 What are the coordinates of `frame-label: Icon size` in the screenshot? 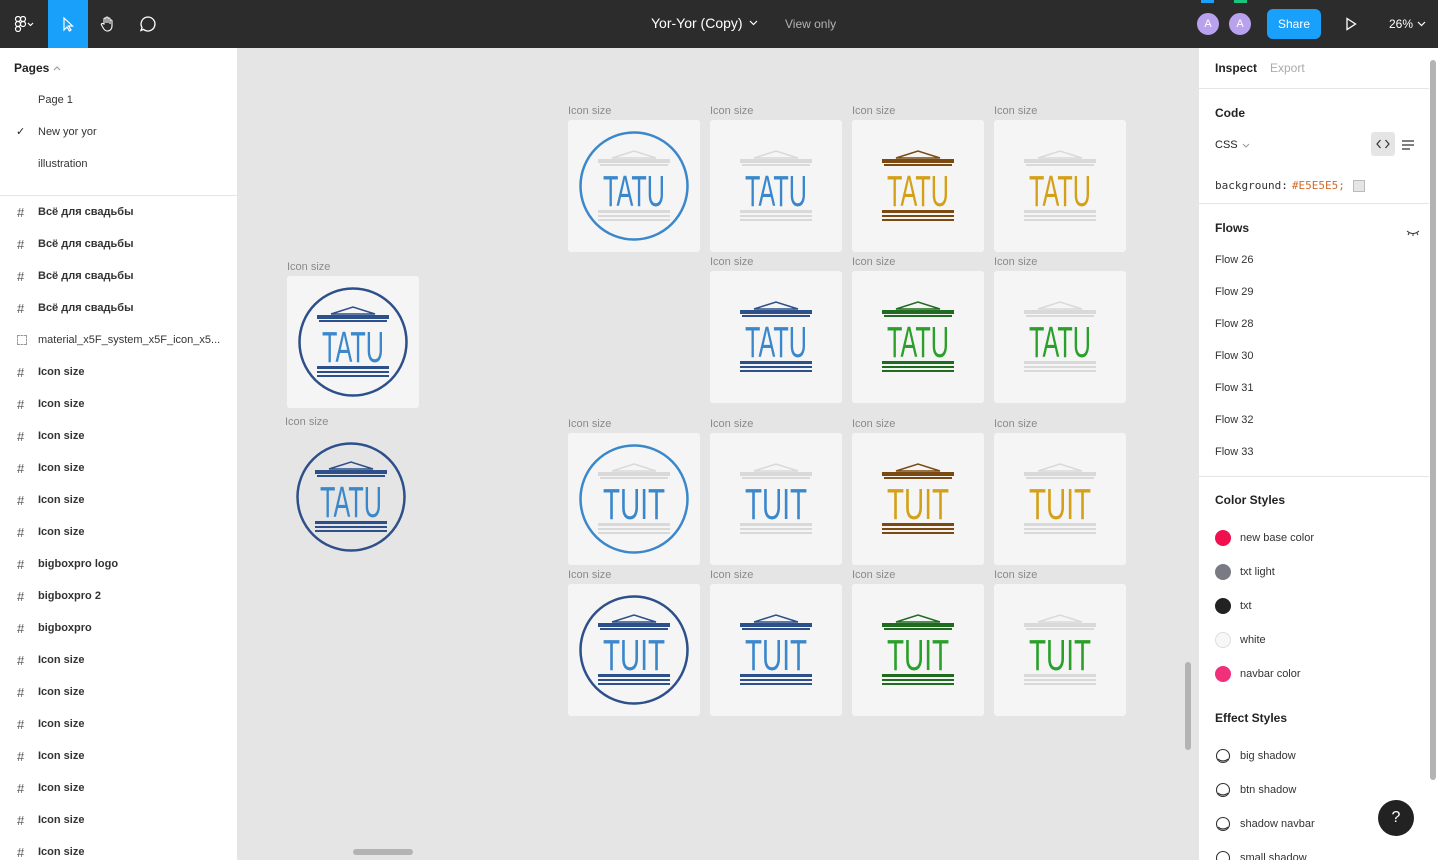 It's located at (874, 111).